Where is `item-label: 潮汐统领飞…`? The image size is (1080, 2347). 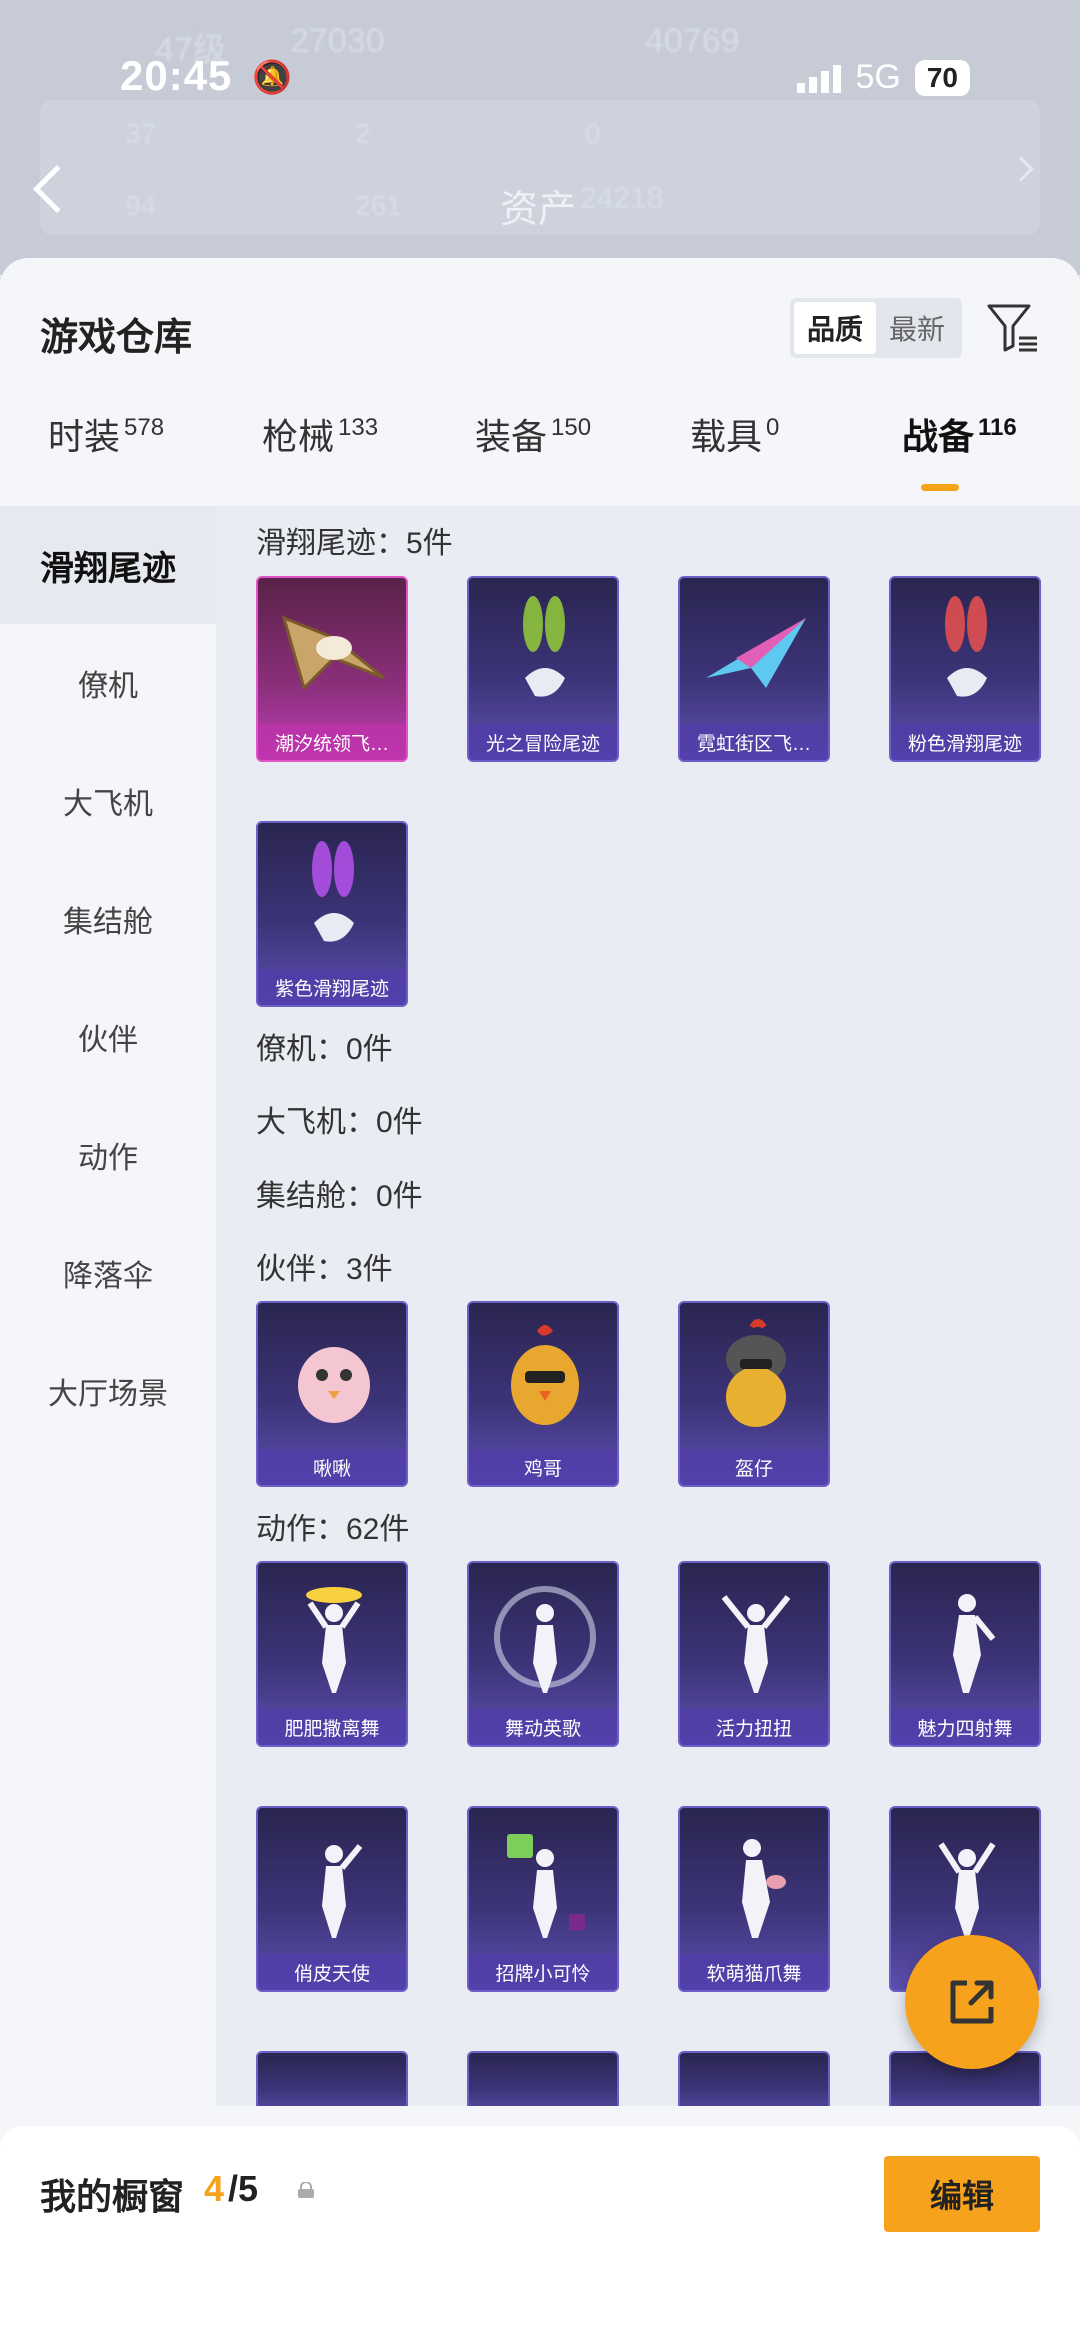
item-label: 潮汐统领飞… is located at coordinates (332, 742).